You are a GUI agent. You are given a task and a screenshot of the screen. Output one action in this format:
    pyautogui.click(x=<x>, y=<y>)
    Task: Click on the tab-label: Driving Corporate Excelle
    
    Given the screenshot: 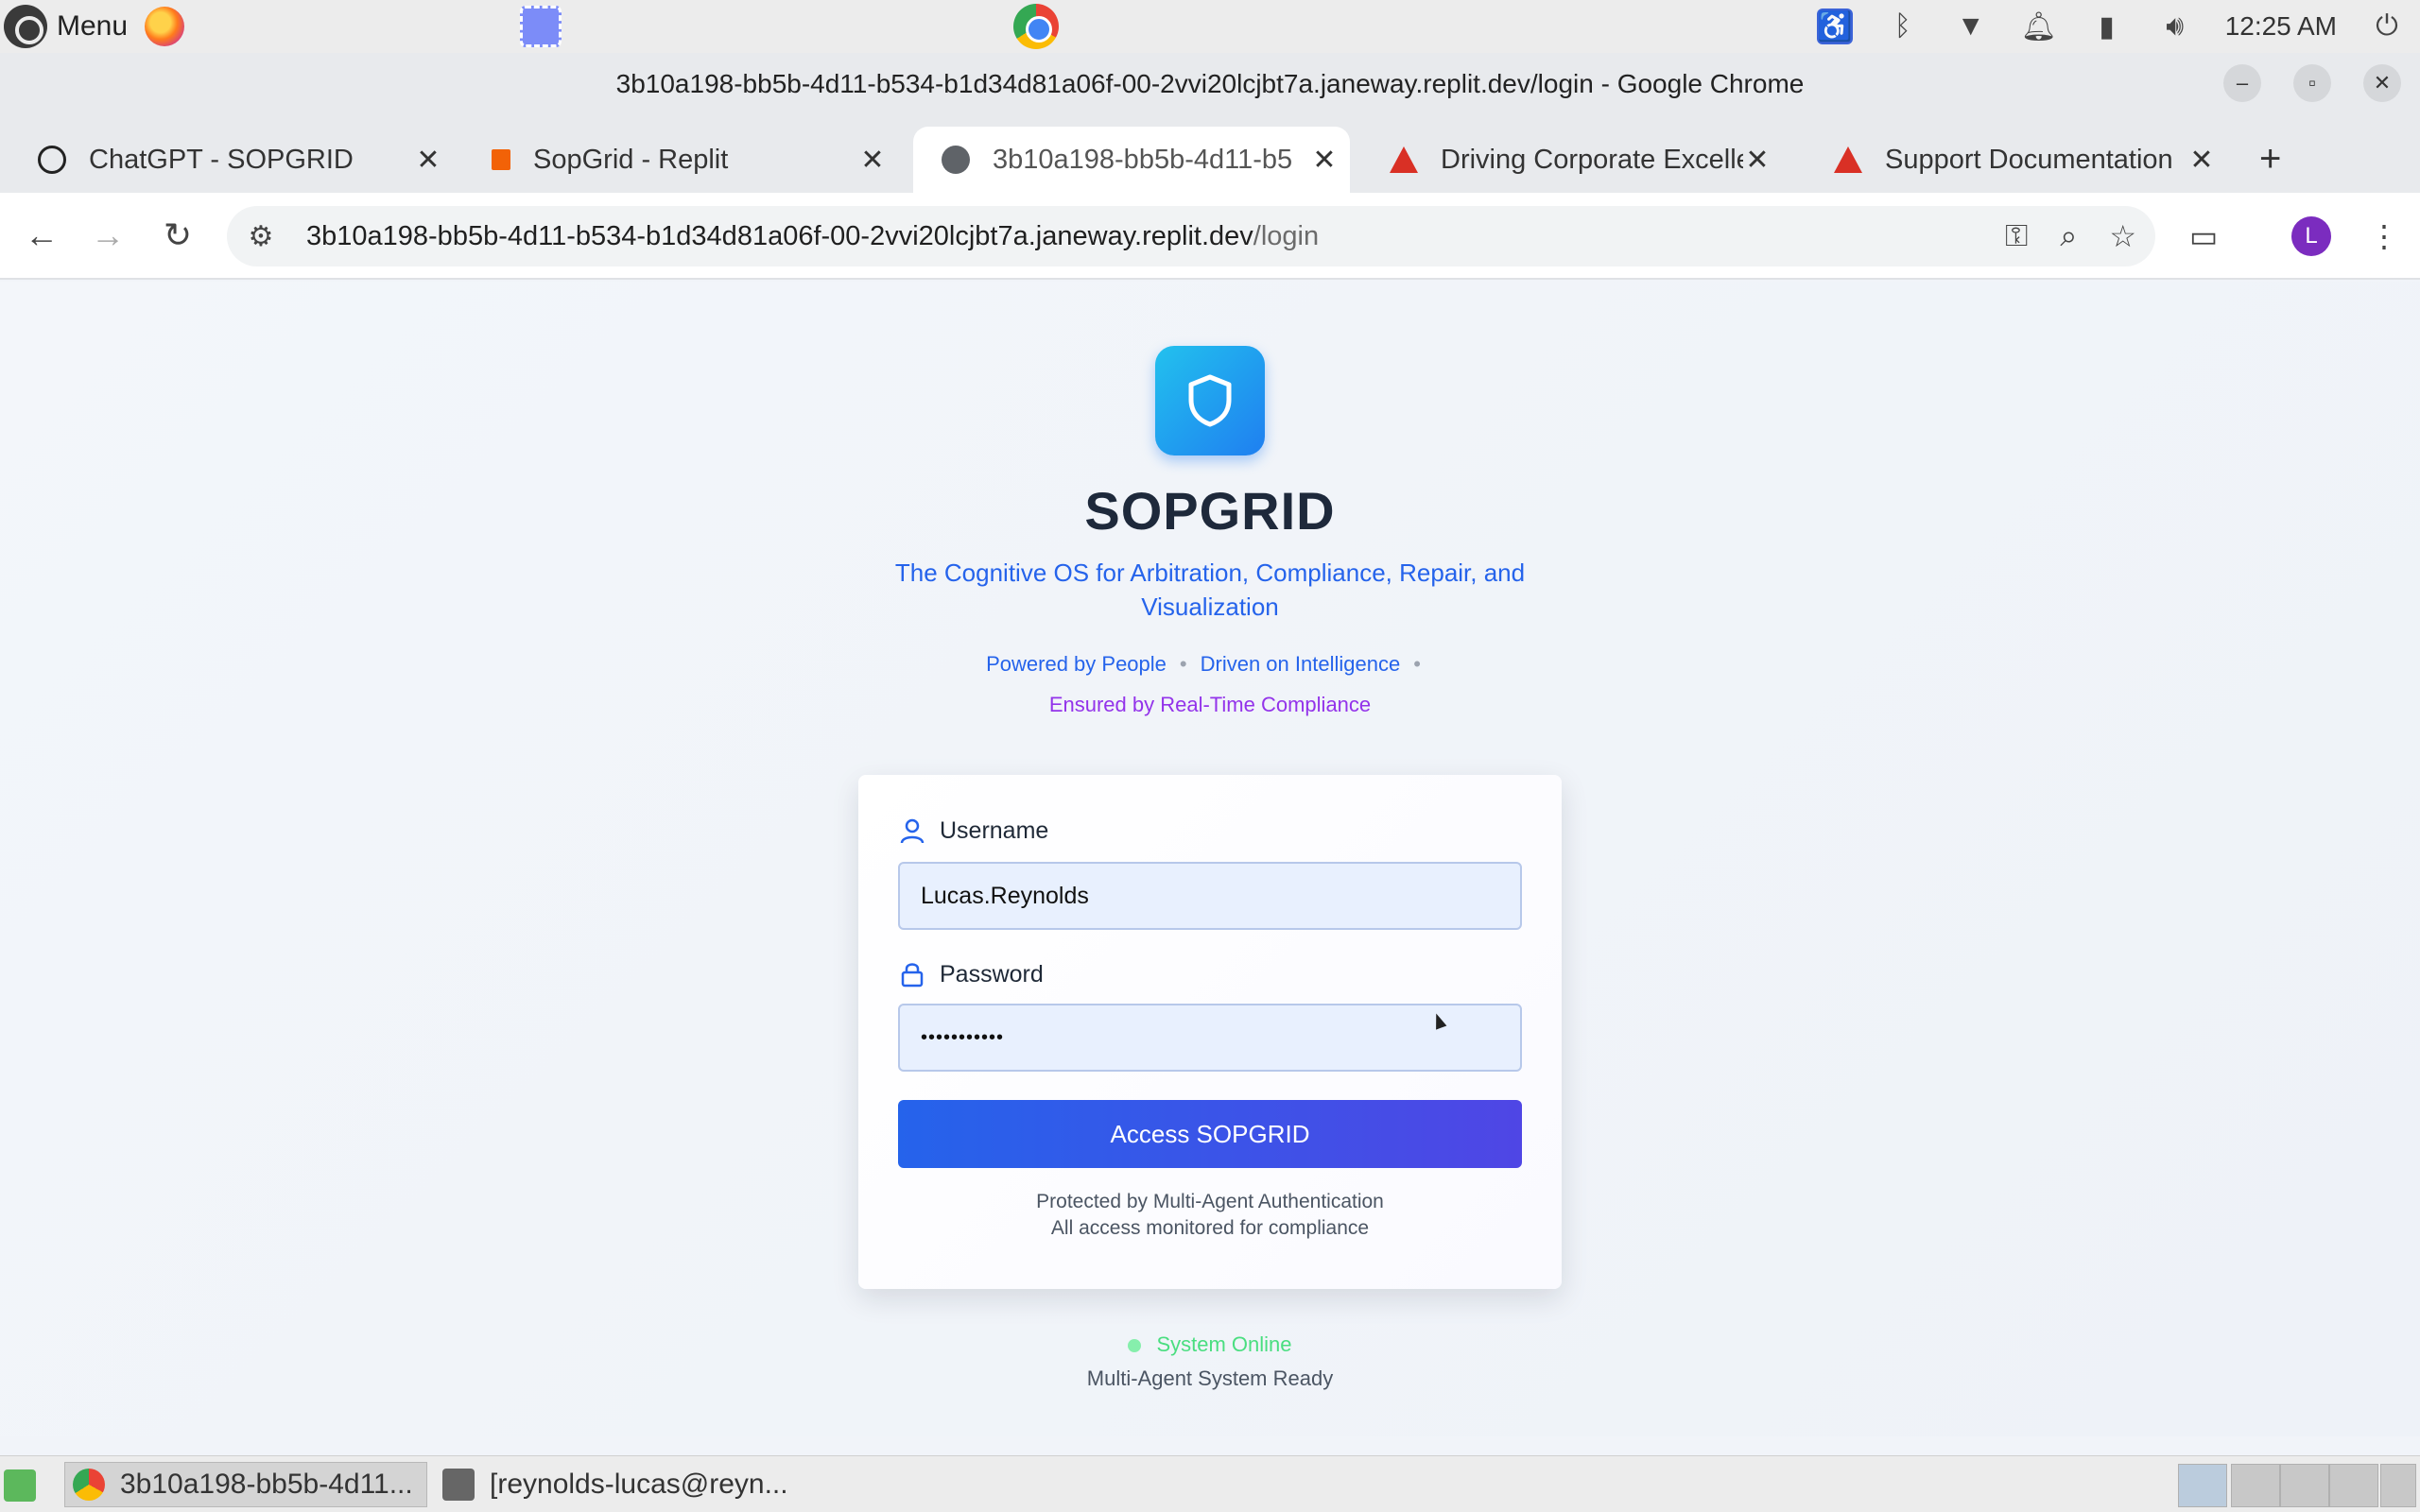 What is the action you would take?
    pyautogui.click(x=1592, y=159)
    